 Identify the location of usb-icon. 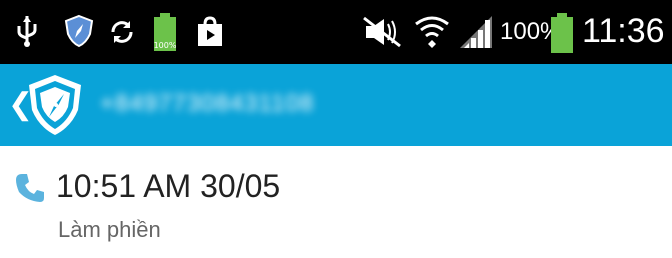
(27, 31).